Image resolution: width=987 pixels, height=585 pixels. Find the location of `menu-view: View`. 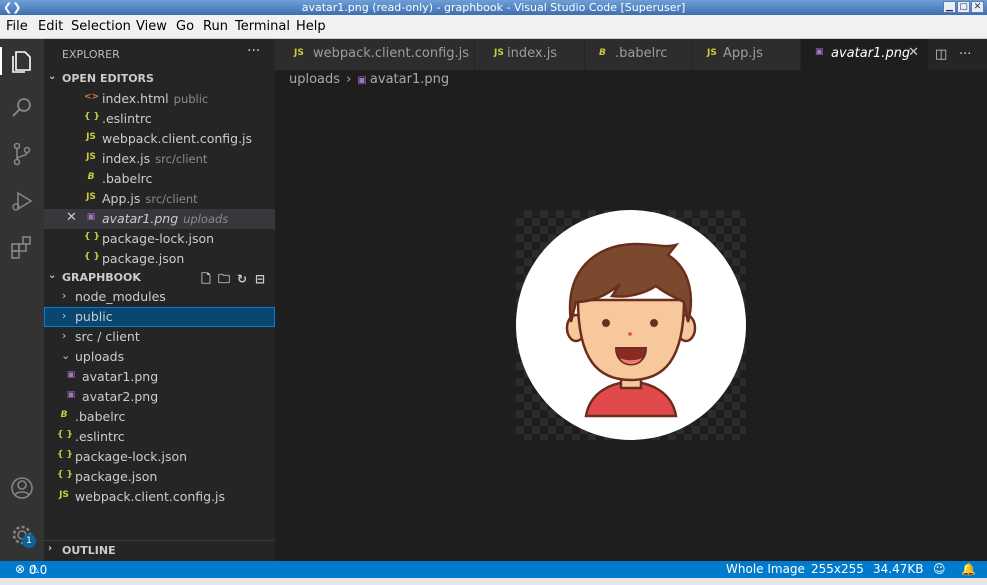

menu-view: View is located at coordinates (151, 26).